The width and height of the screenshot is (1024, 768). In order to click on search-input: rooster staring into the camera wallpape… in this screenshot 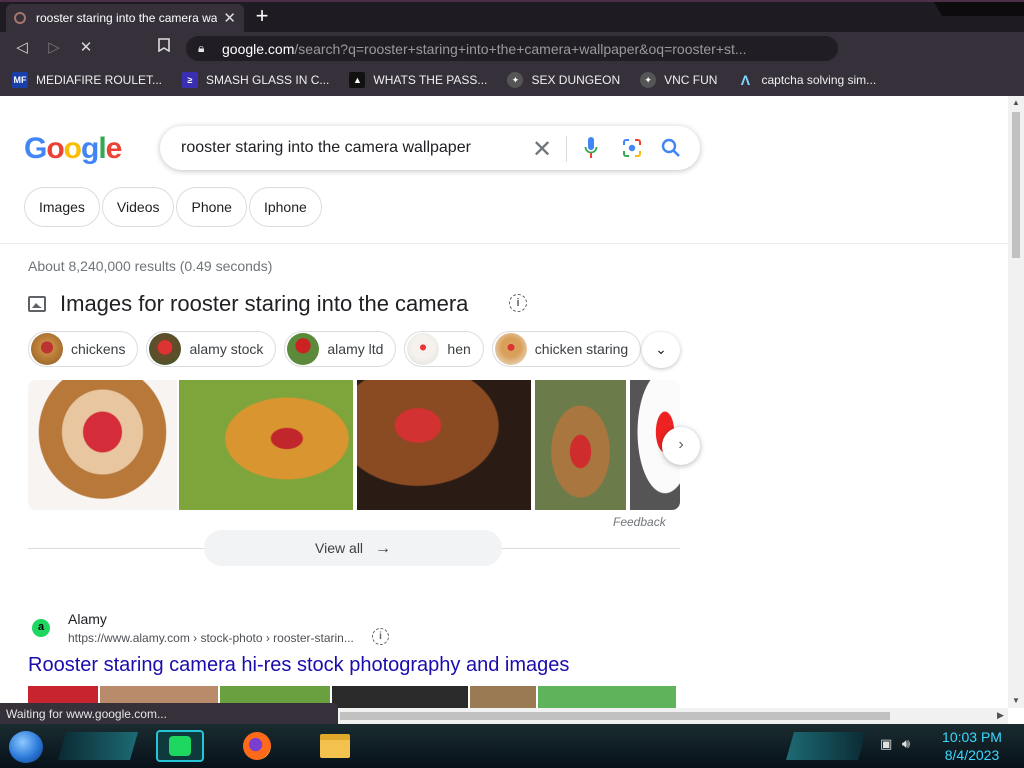, I will do `click(326, 148)`.